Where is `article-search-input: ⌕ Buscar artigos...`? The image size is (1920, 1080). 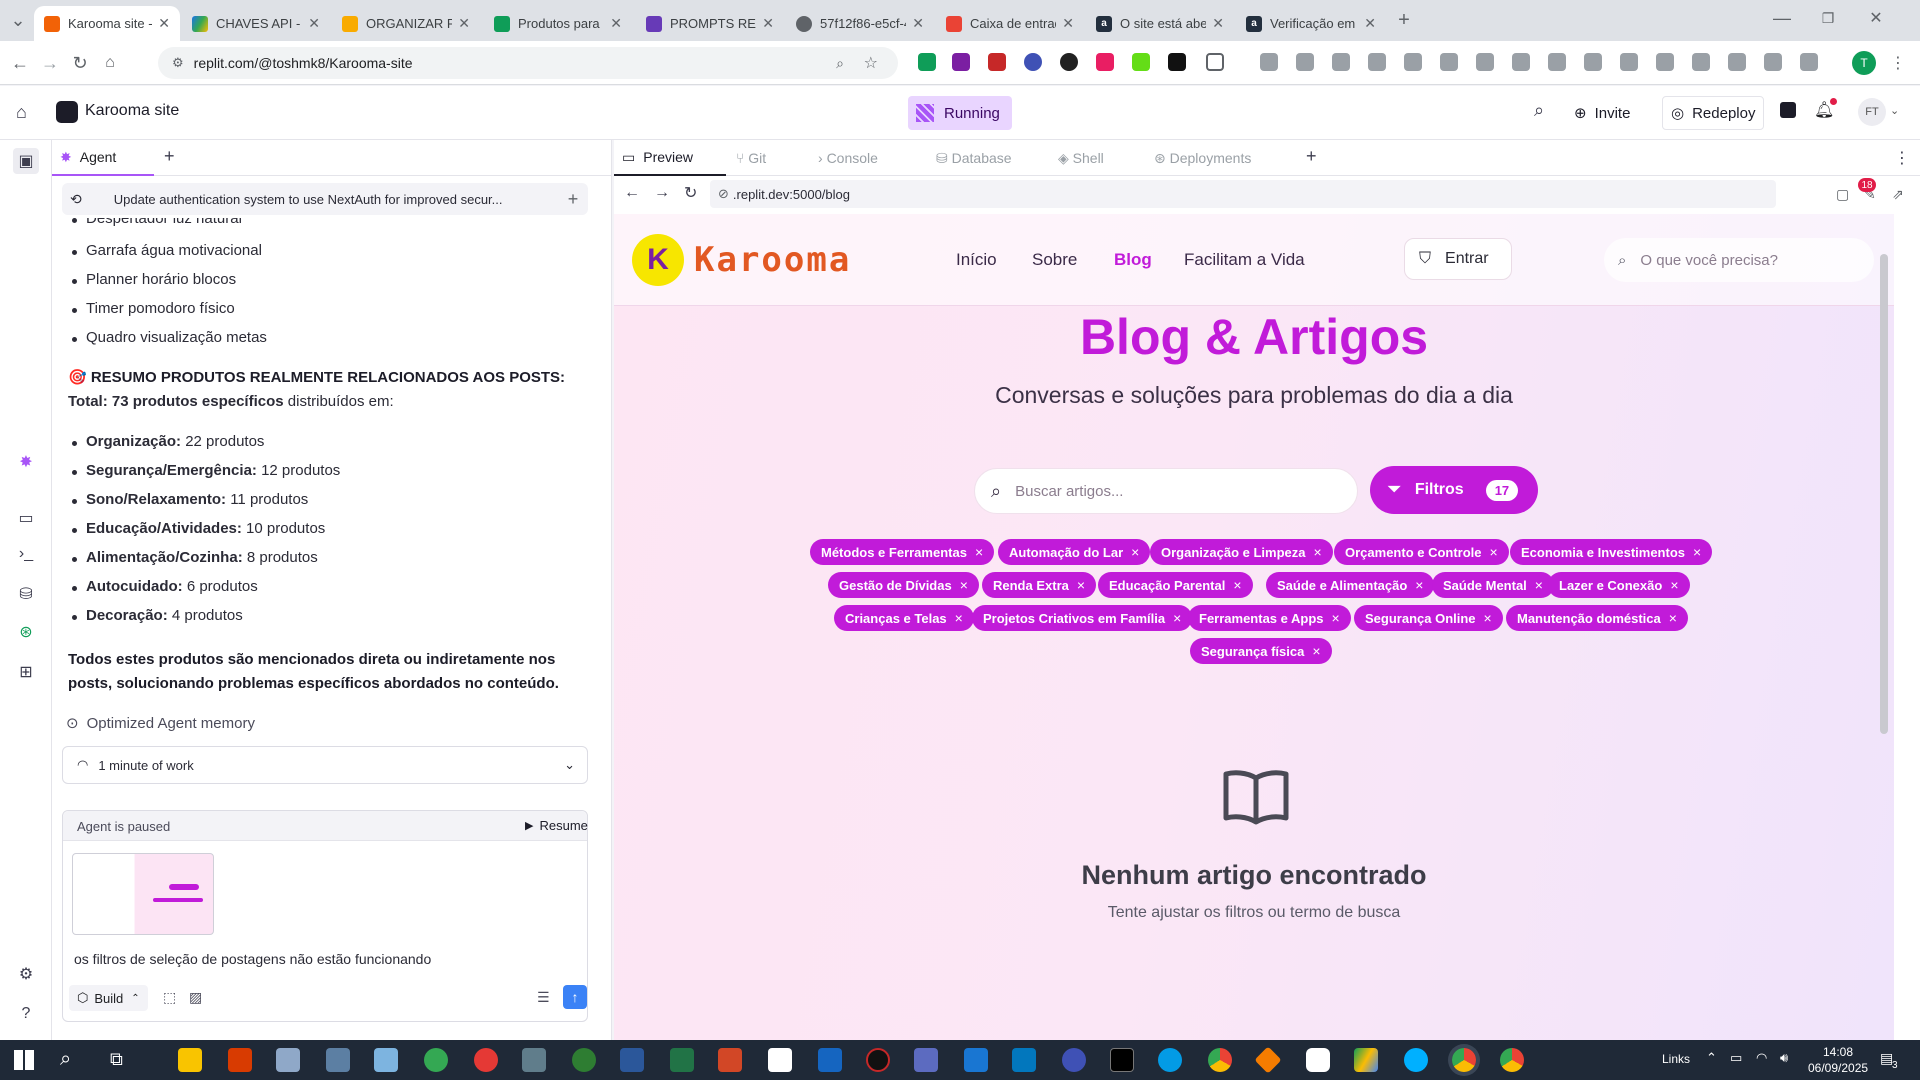 article-search-input: ⌕ Buscar artigos... is located at coordinates (1166, 491).